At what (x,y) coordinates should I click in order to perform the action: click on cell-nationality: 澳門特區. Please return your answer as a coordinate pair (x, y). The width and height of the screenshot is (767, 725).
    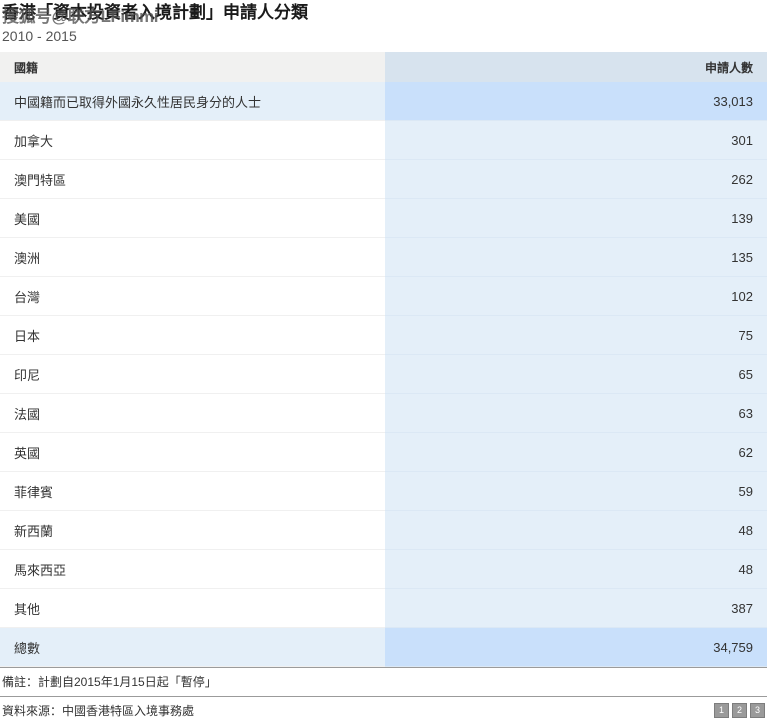
    Looking at the image, I should click on (192, 179).